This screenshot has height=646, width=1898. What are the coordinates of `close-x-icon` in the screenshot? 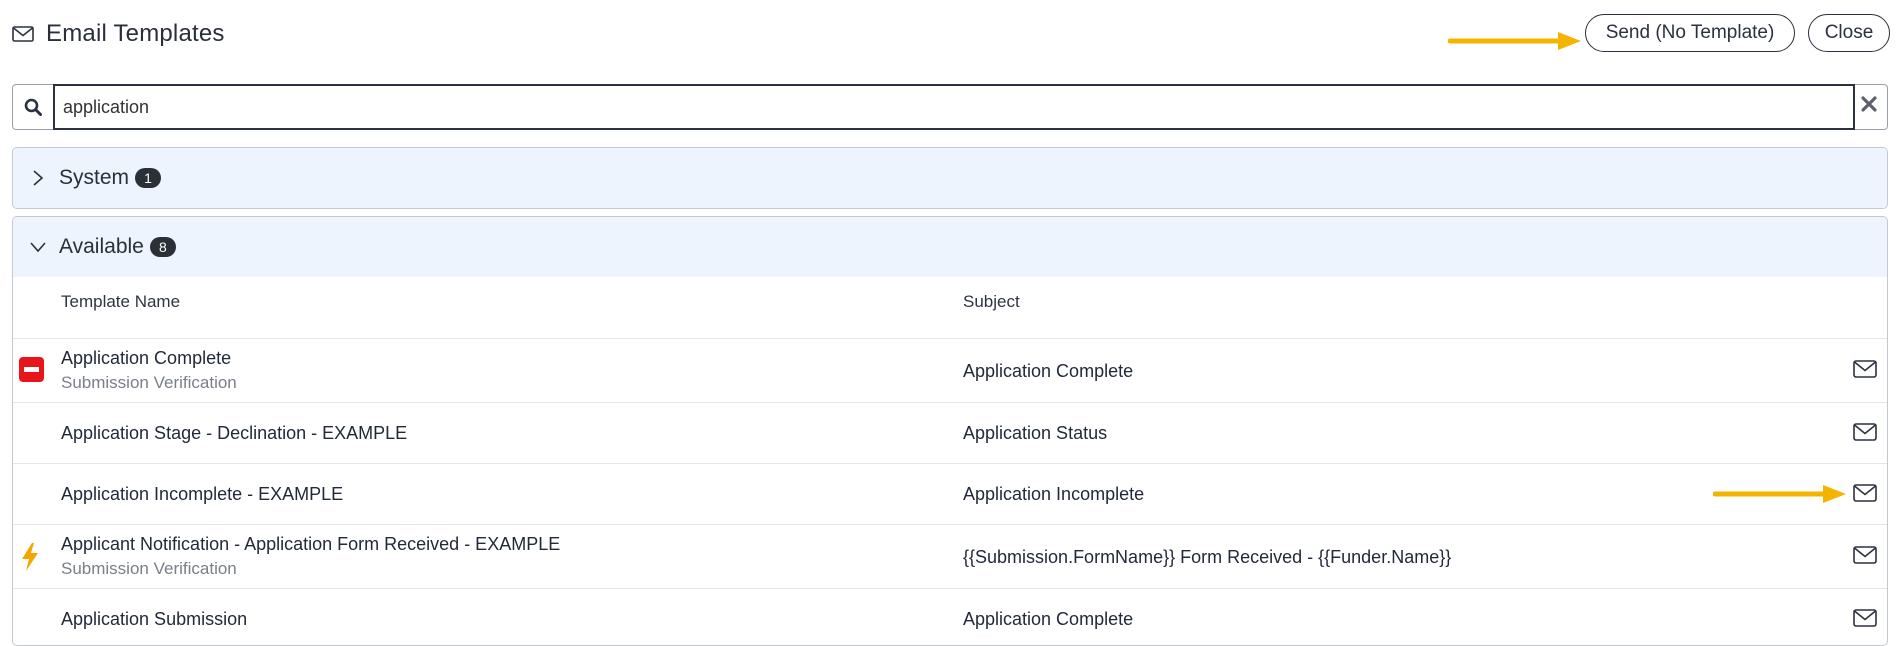 It's located at (1869, 106).